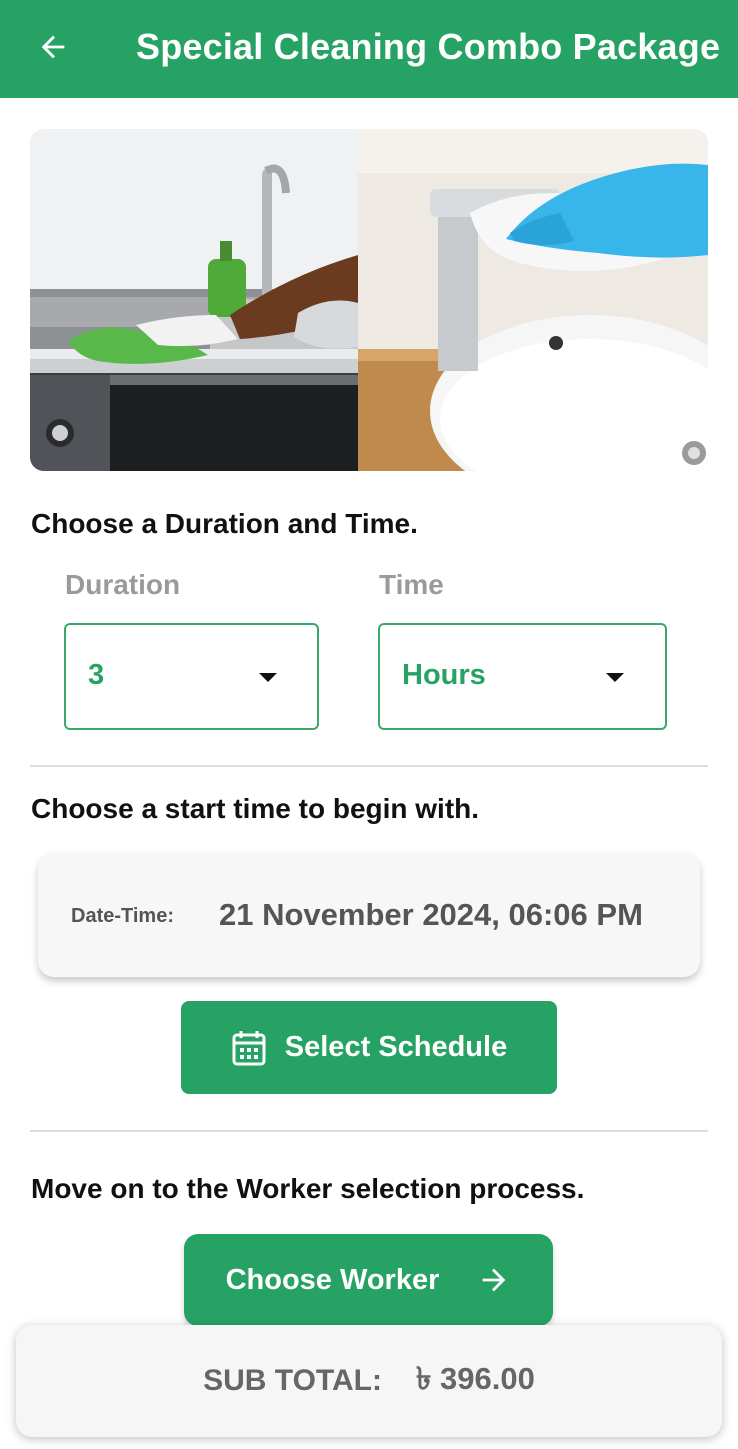 This screenshot has height=1449, width=738. What do you see at coordinates (522, 676) in the screenshot?
I see `time-unit-dropdown: Hours` at bounding box center [522, 676].